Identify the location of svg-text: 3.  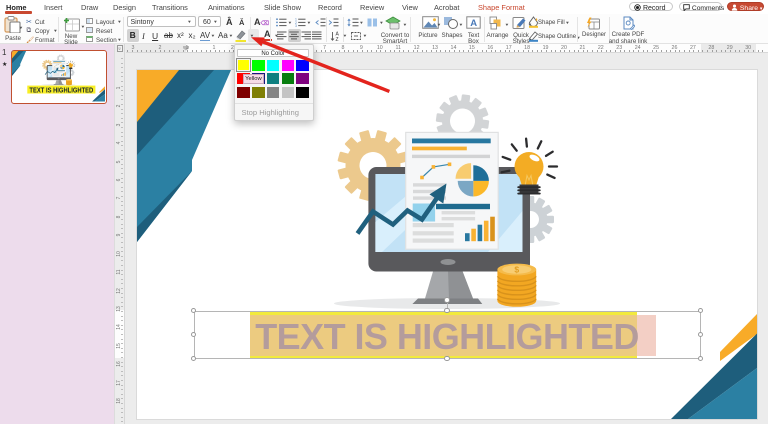
(296, 25).